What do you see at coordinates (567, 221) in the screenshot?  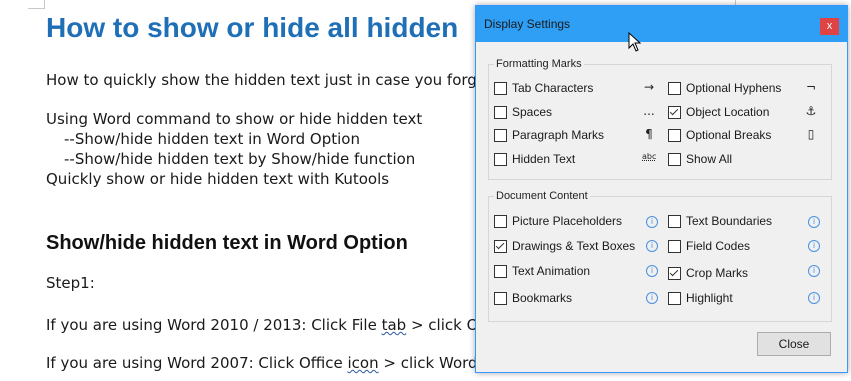 I see `option-label: Picture Placeholders` at bounding box center [567, 221].